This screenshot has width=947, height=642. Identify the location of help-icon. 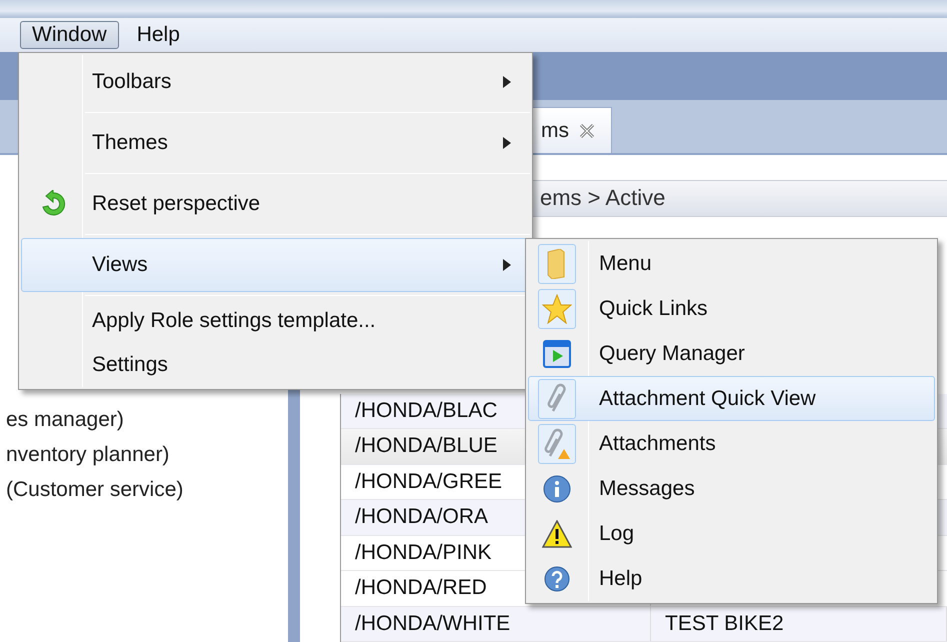
(557, 579).